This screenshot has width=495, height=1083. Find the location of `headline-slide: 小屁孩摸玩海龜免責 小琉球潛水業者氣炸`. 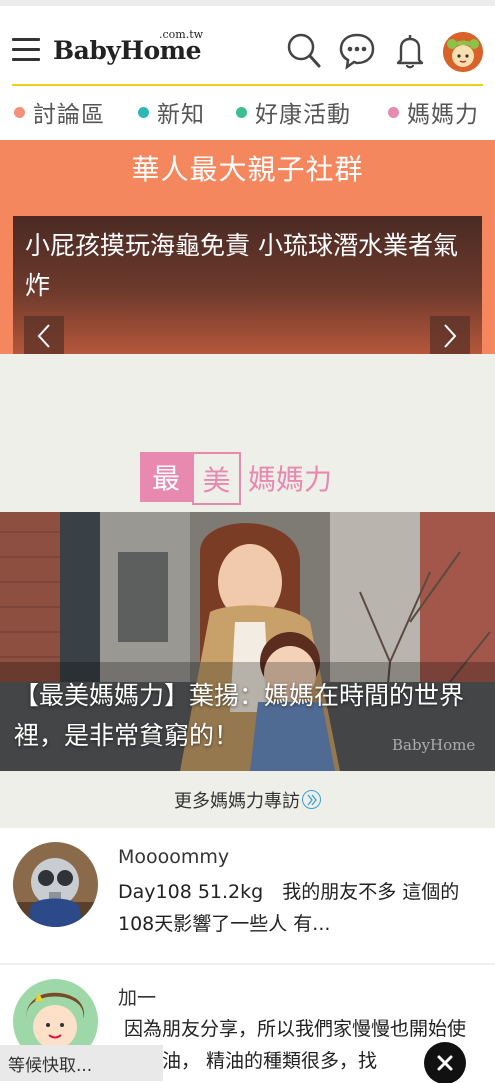

headline-slide: 小屁孩摸玩海龜免責 小琉球潛水業者氣炸 is located at coordinates (247, 285).